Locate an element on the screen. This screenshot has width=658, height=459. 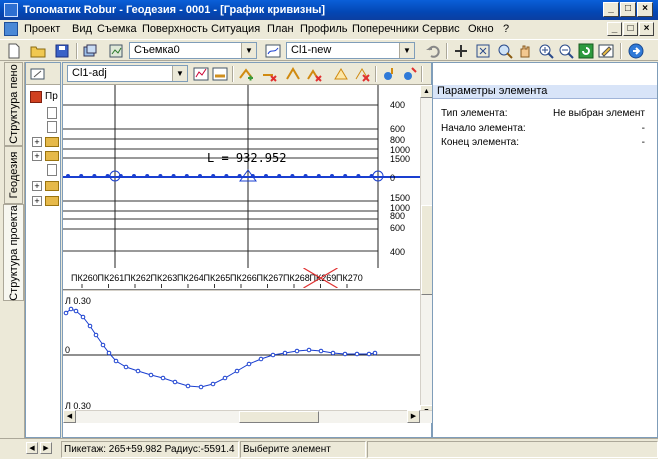
new-file-icon is located at coordinates (14, 51).